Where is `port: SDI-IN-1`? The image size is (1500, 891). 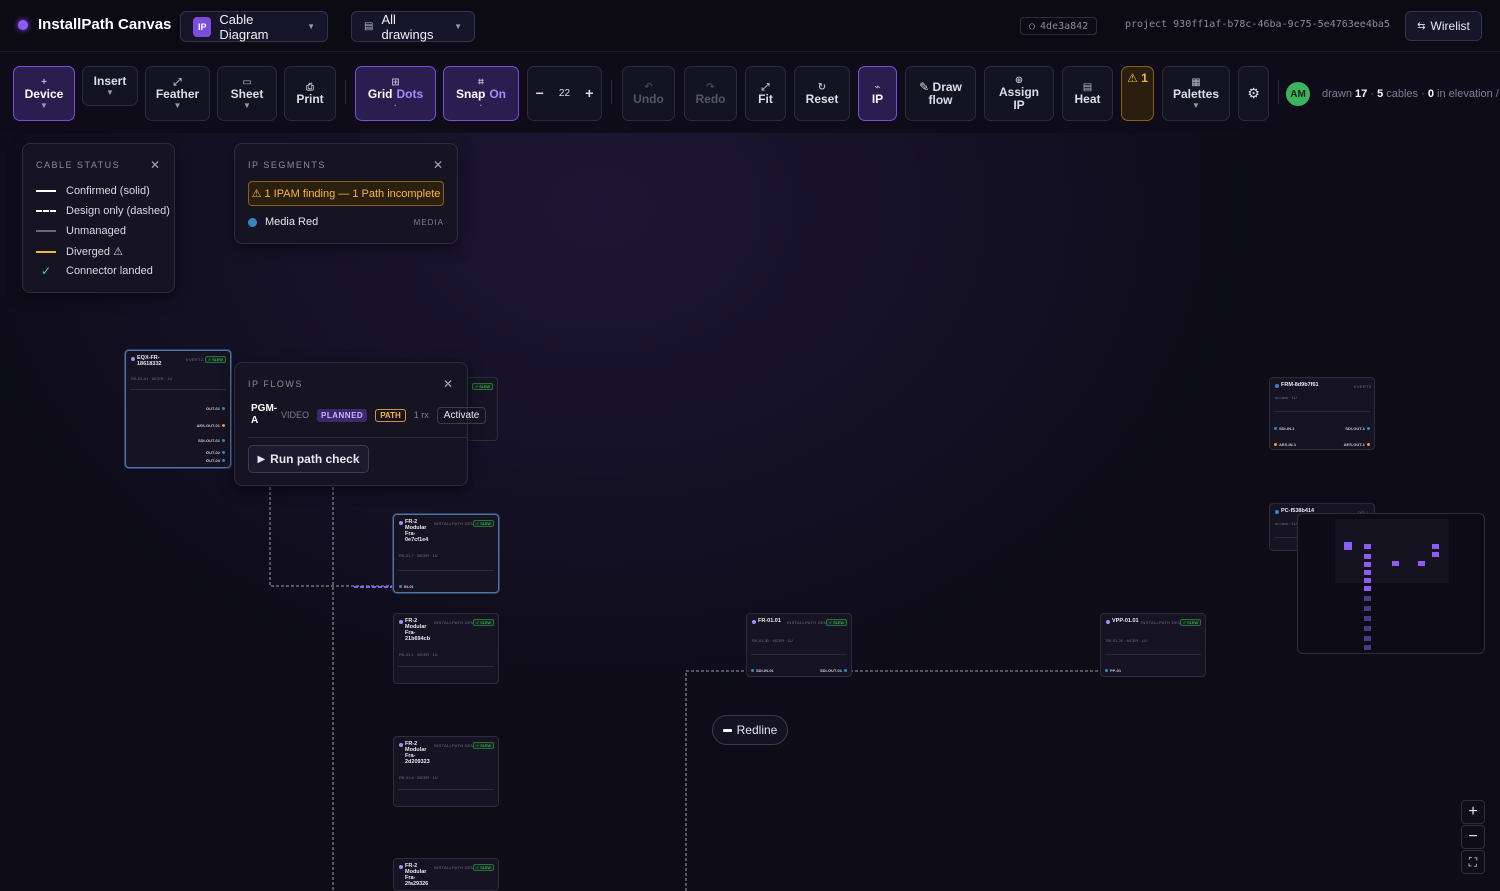 port: SDI-IN-1 is located at coordinates (1284, 428).